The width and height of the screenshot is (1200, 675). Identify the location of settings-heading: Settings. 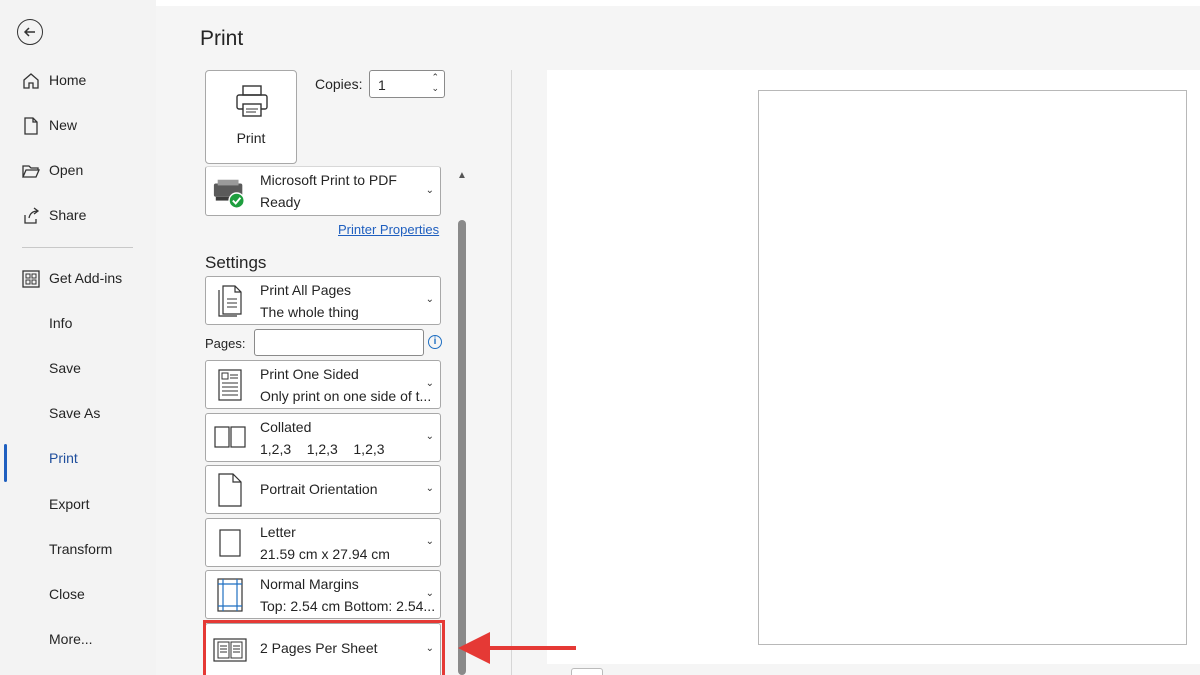
(236, 262).